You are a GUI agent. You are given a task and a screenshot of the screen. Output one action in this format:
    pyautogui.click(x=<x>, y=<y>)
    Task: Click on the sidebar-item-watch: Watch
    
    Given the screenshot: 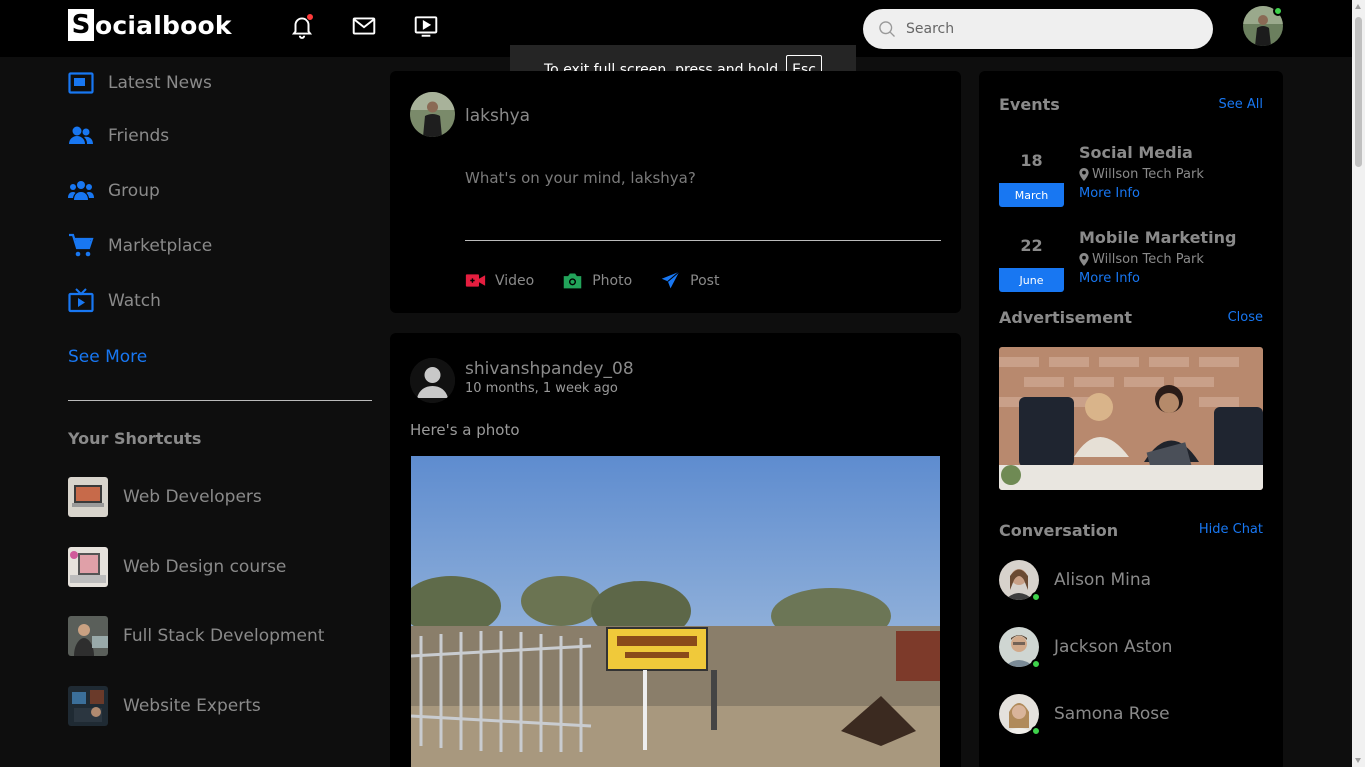 What is the action you would take?
    pyautogui.click(x=220, y=300)
    